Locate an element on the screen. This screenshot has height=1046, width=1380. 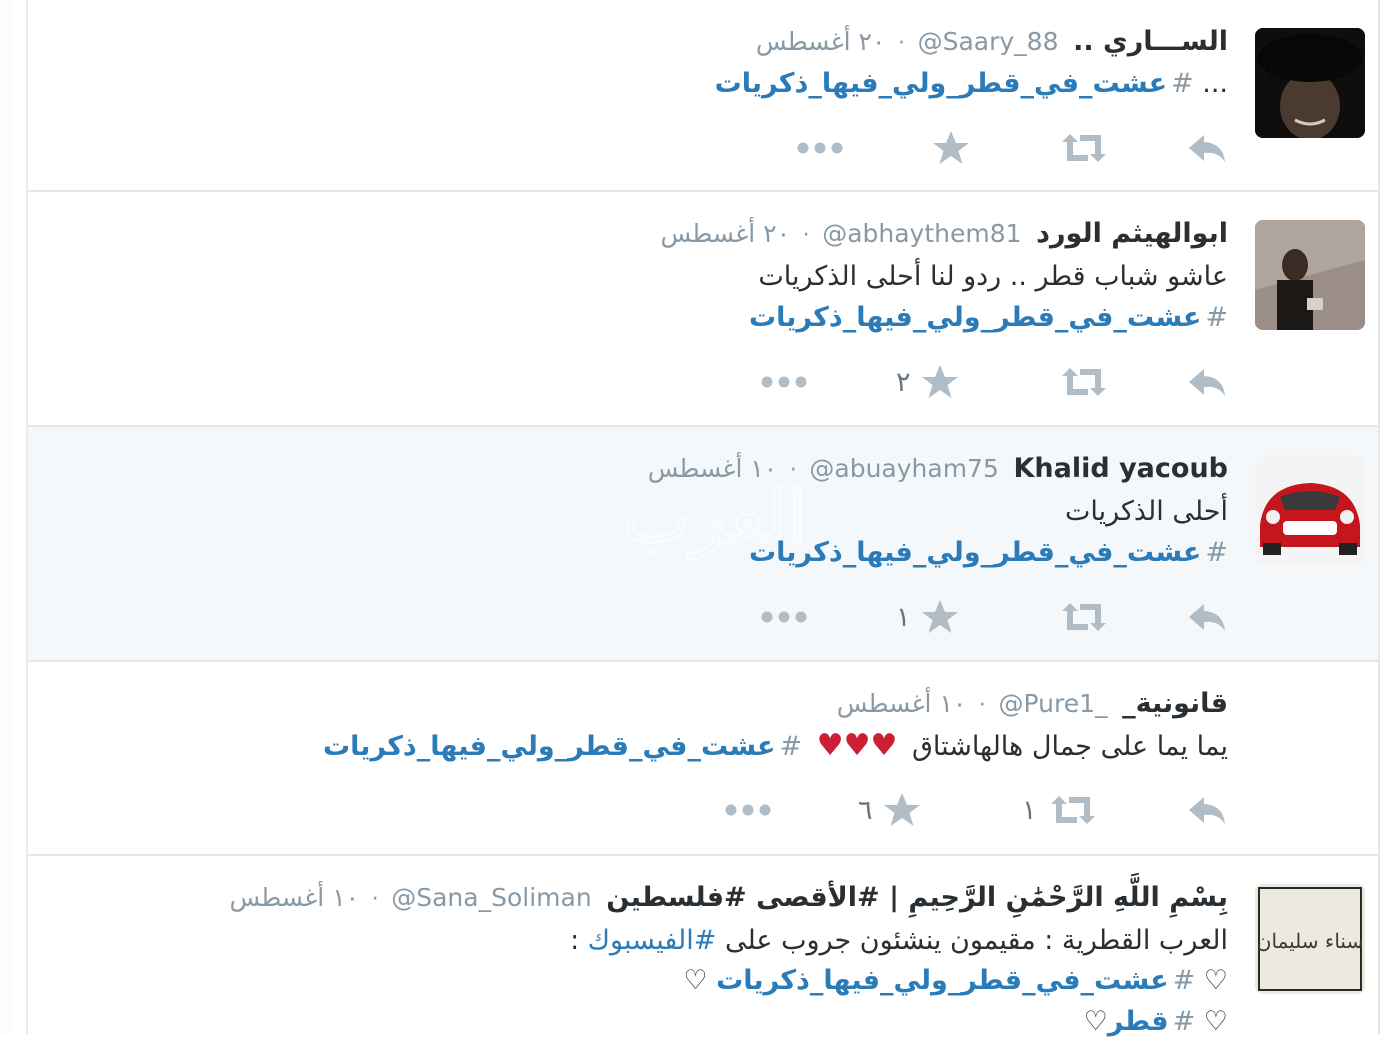
tweet-header: الســـاري .. @Saary_88 · ٢٠ أغسطس is located at coordinates (992, 43).